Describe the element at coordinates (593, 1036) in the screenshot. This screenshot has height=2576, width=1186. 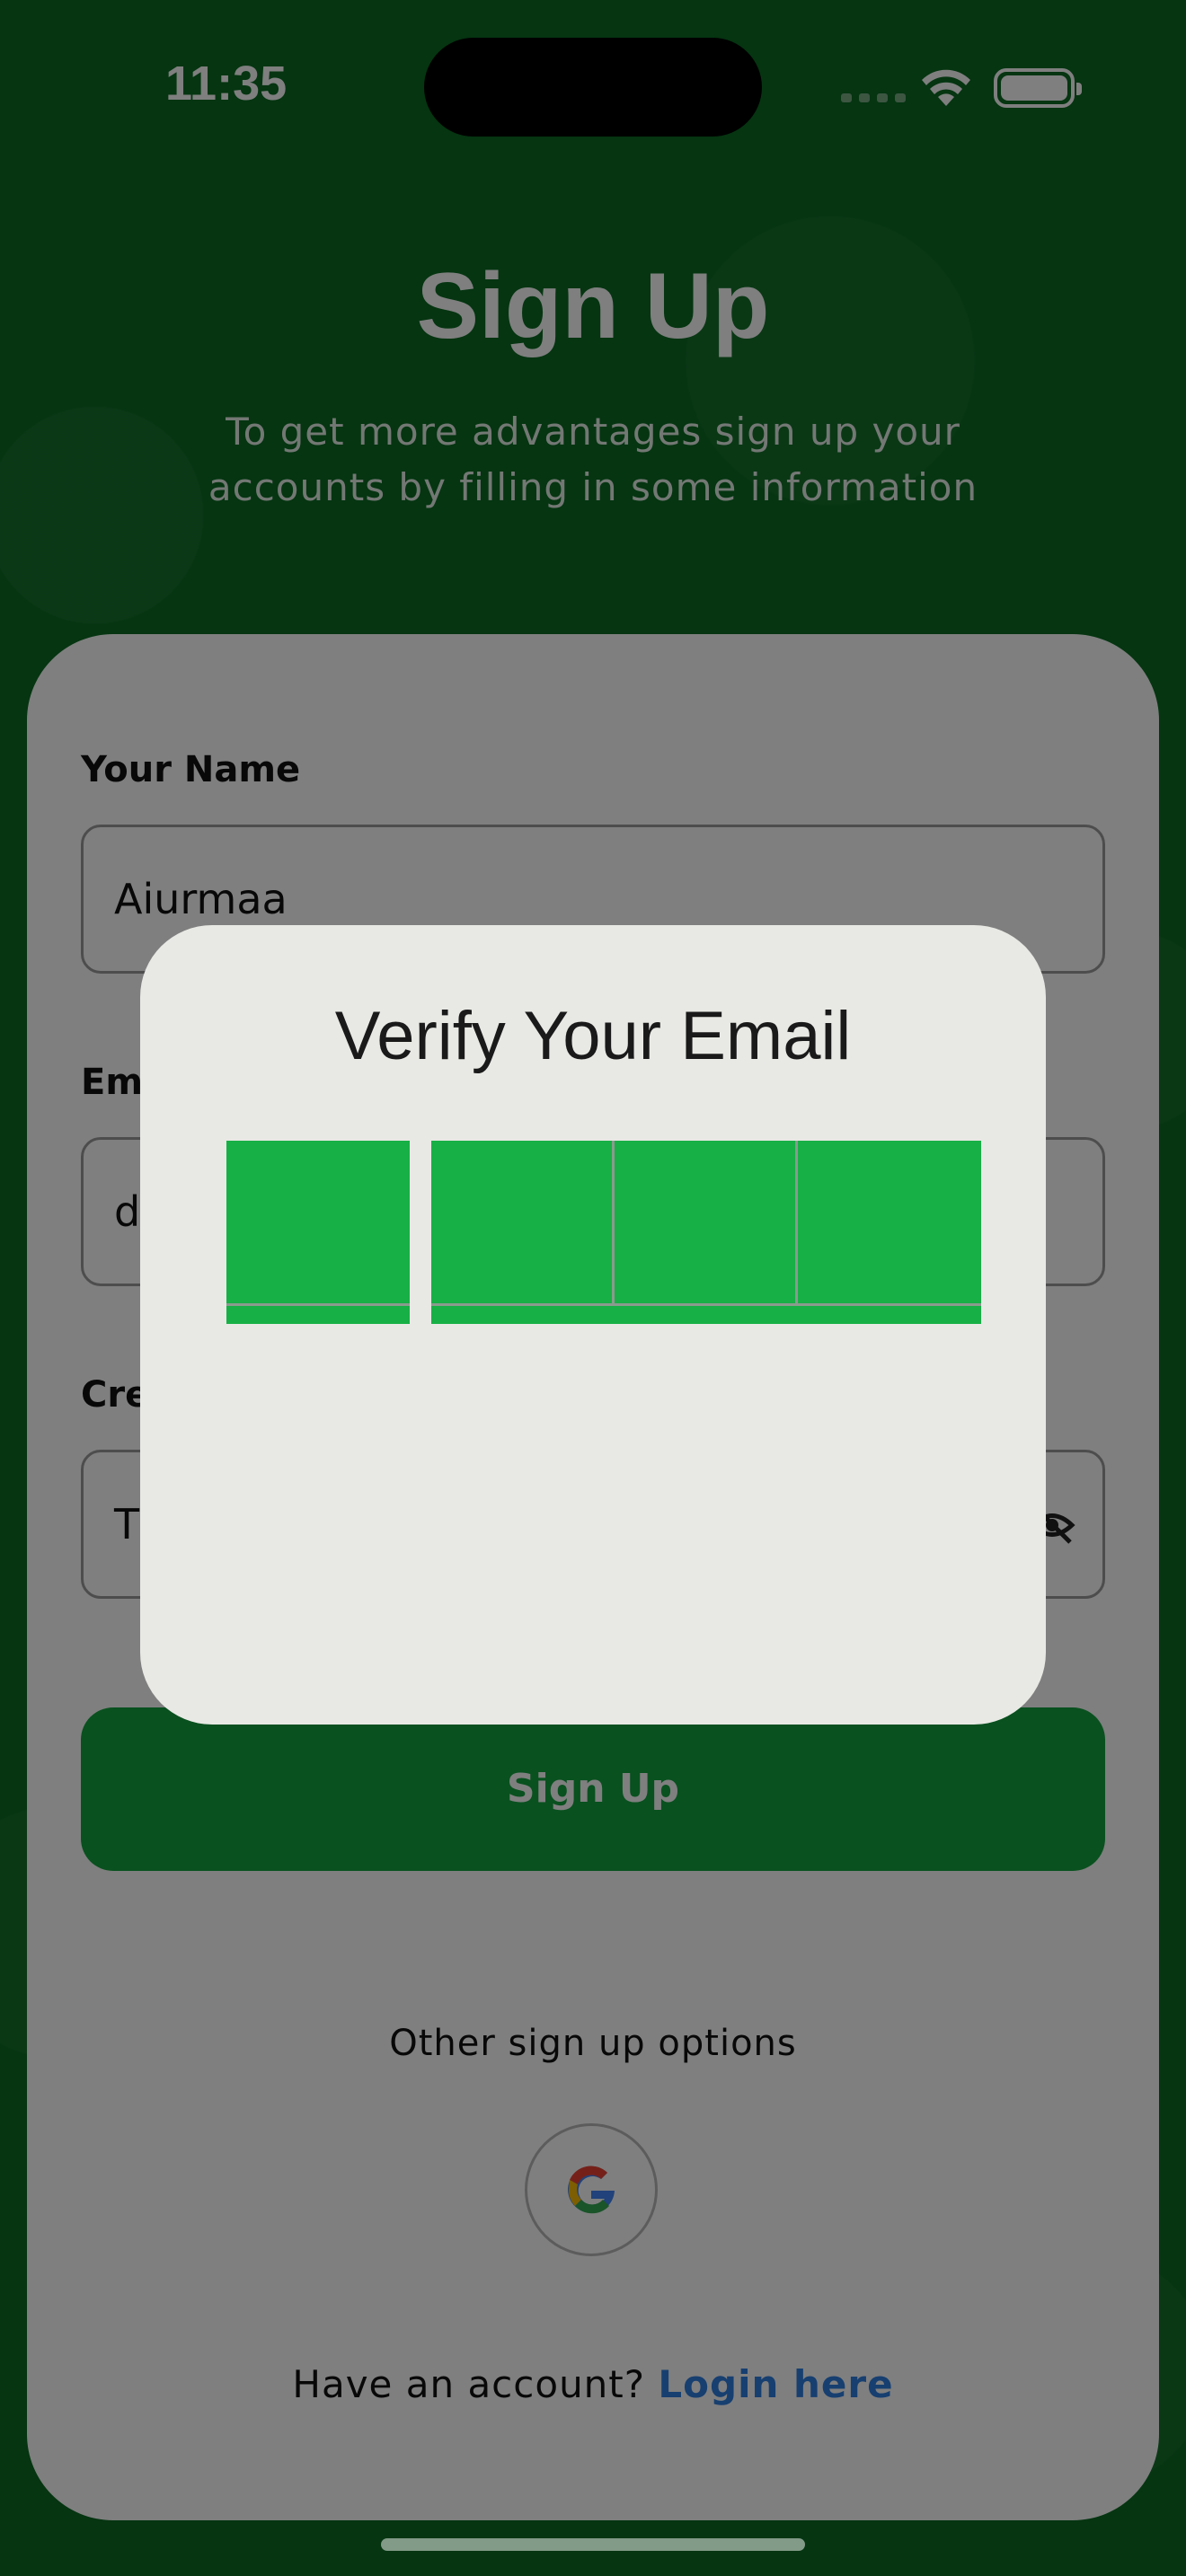
I see `dialog-title: Verify Your Email` at that location.